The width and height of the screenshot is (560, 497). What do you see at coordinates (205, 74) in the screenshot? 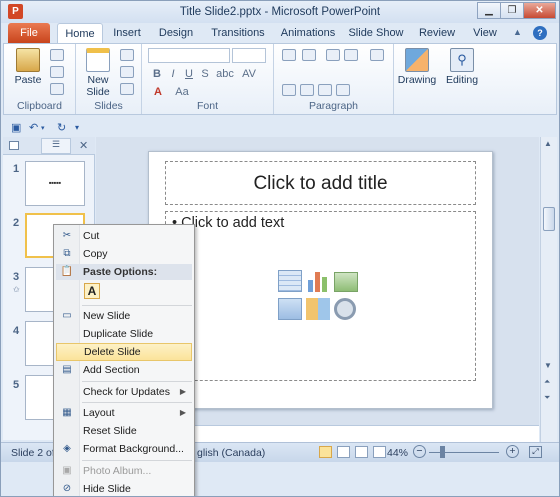
I see `strikethrough-button: S` at bounding box center [205, 74].